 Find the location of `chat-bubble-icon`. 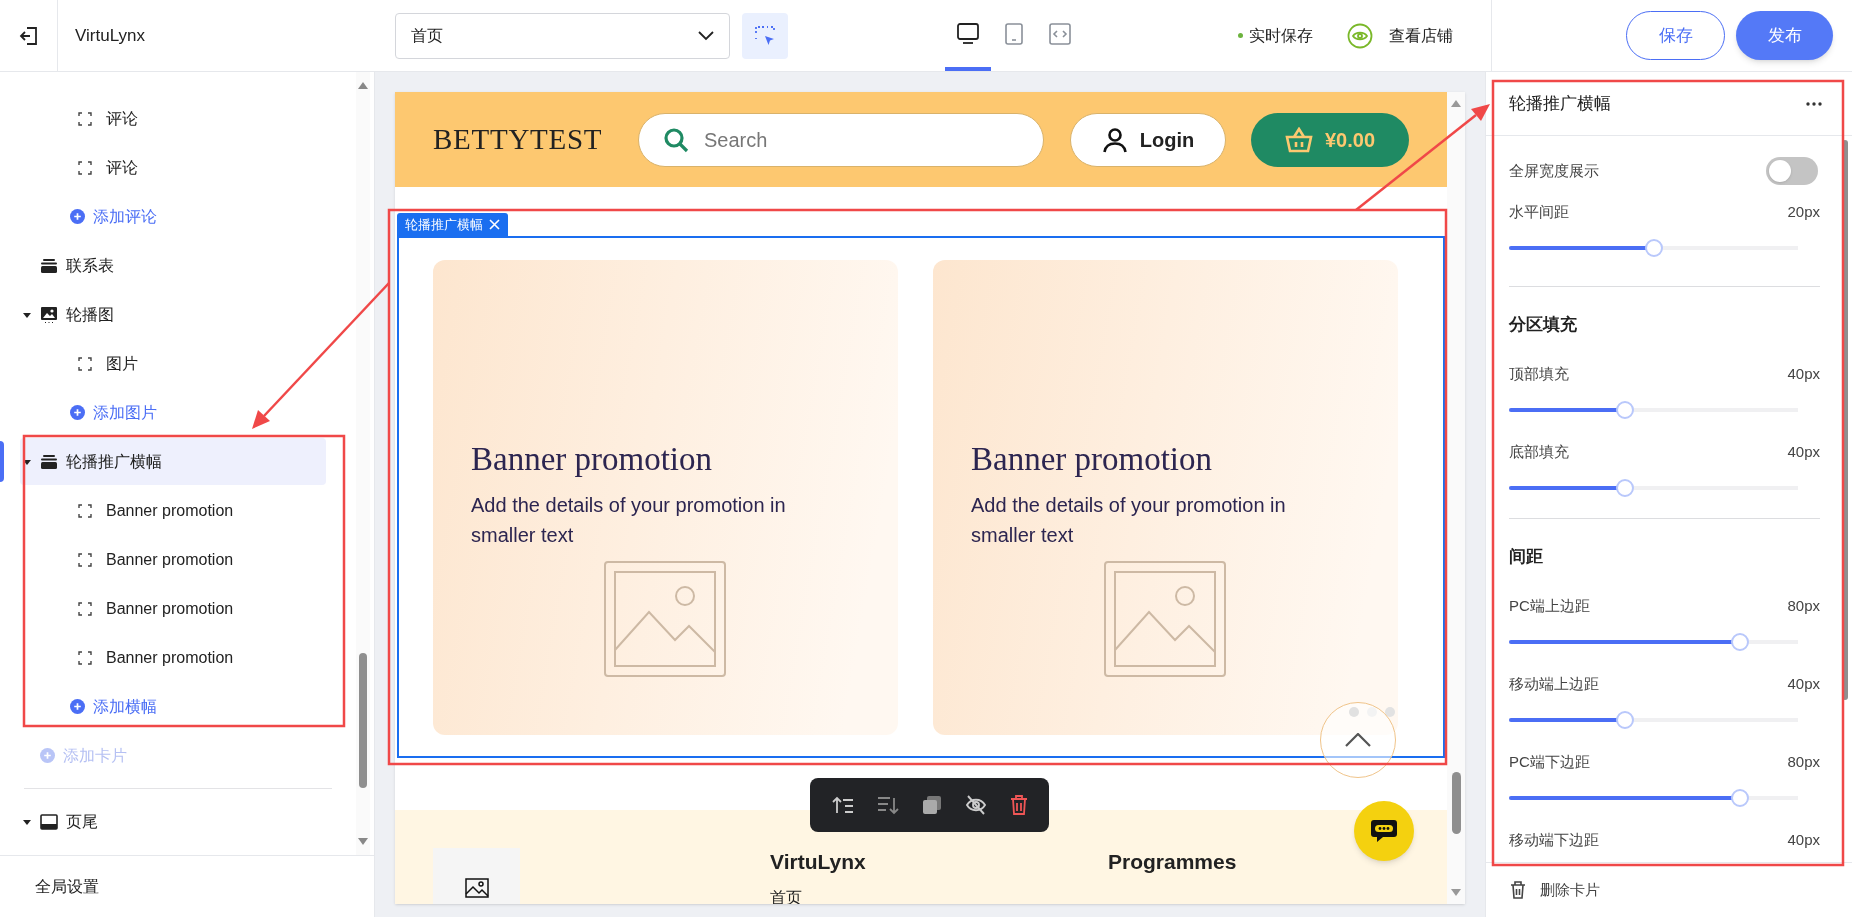

chat-bubble-icon is located at coordinates (1384, 831).